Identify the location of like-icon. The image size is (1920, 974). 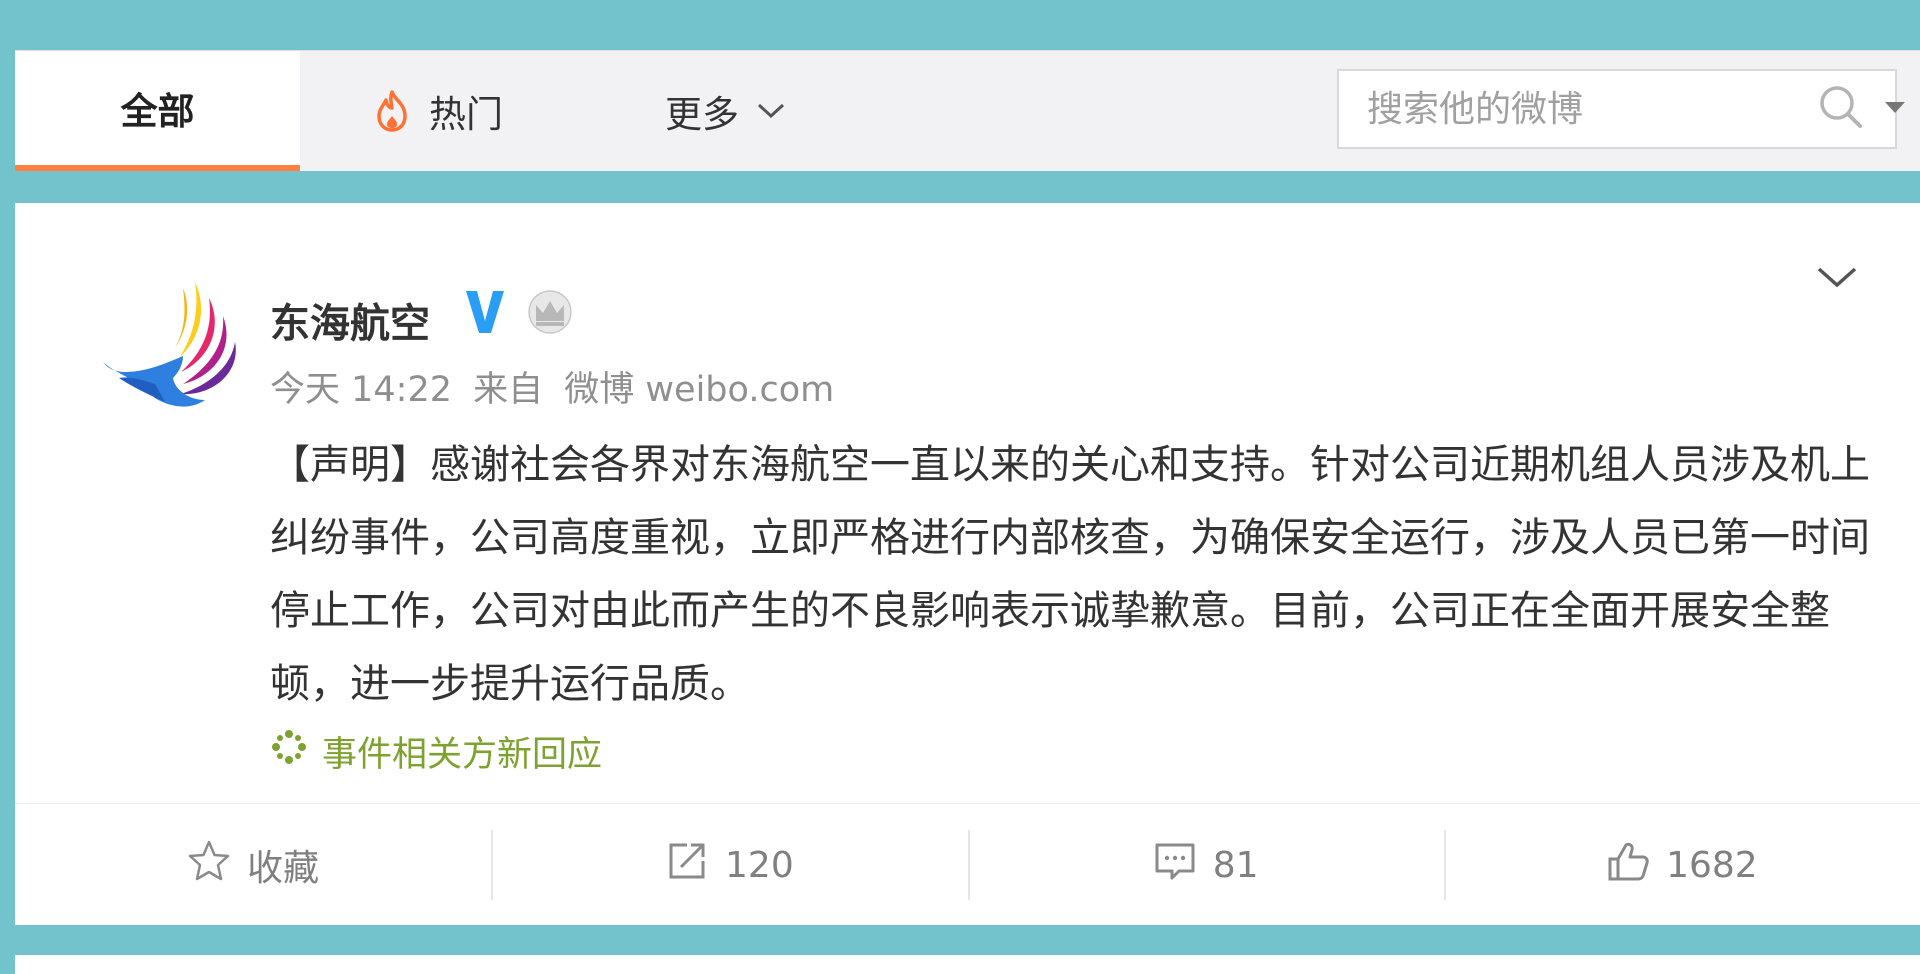
(1636, 865).